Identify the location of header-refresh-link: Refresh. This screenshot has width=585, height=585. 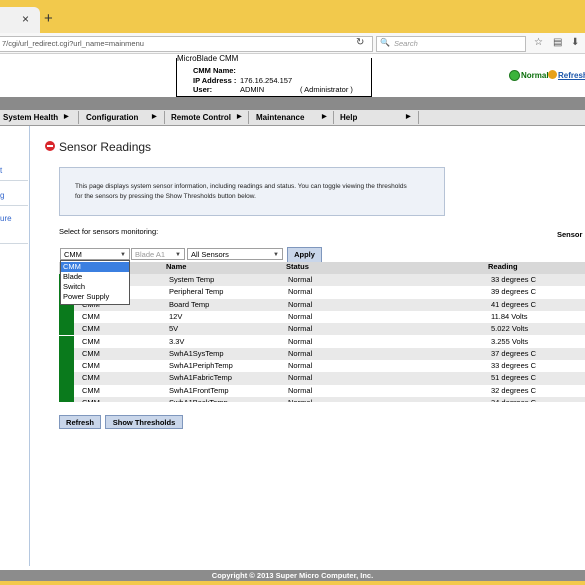
(571, 75).